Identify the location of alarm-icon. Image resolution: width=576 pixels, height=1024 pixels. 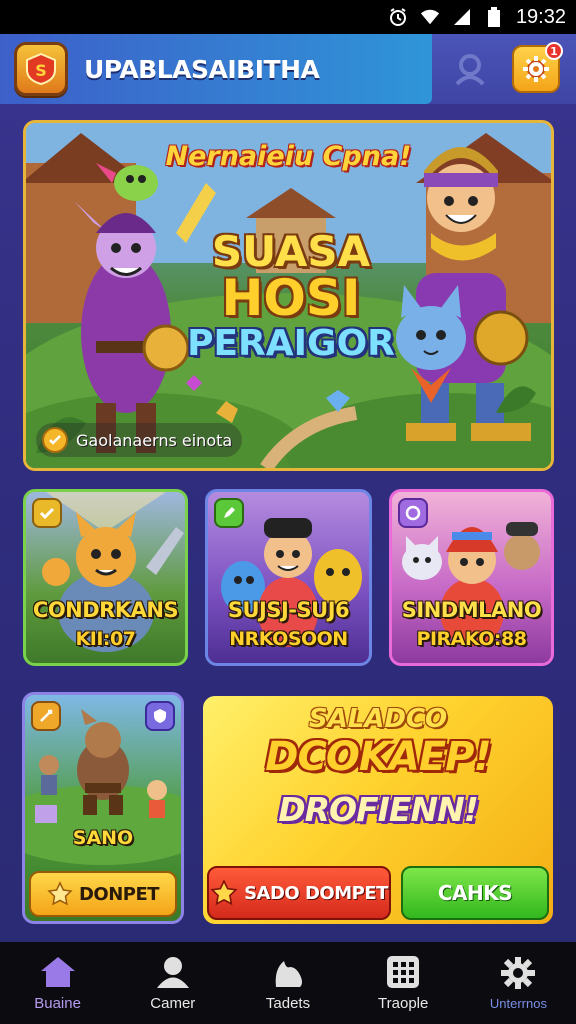
(398, 17).